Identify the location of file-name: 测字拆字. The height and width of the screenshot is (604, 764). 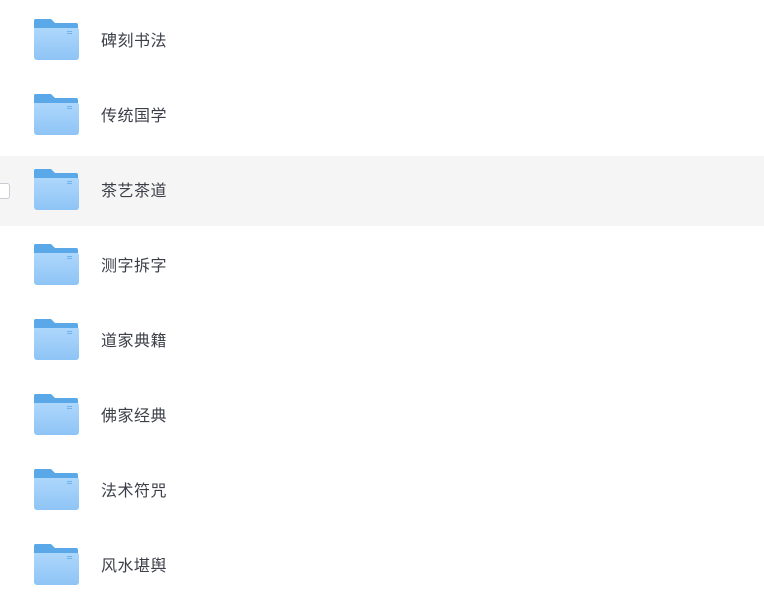
(134, 266).